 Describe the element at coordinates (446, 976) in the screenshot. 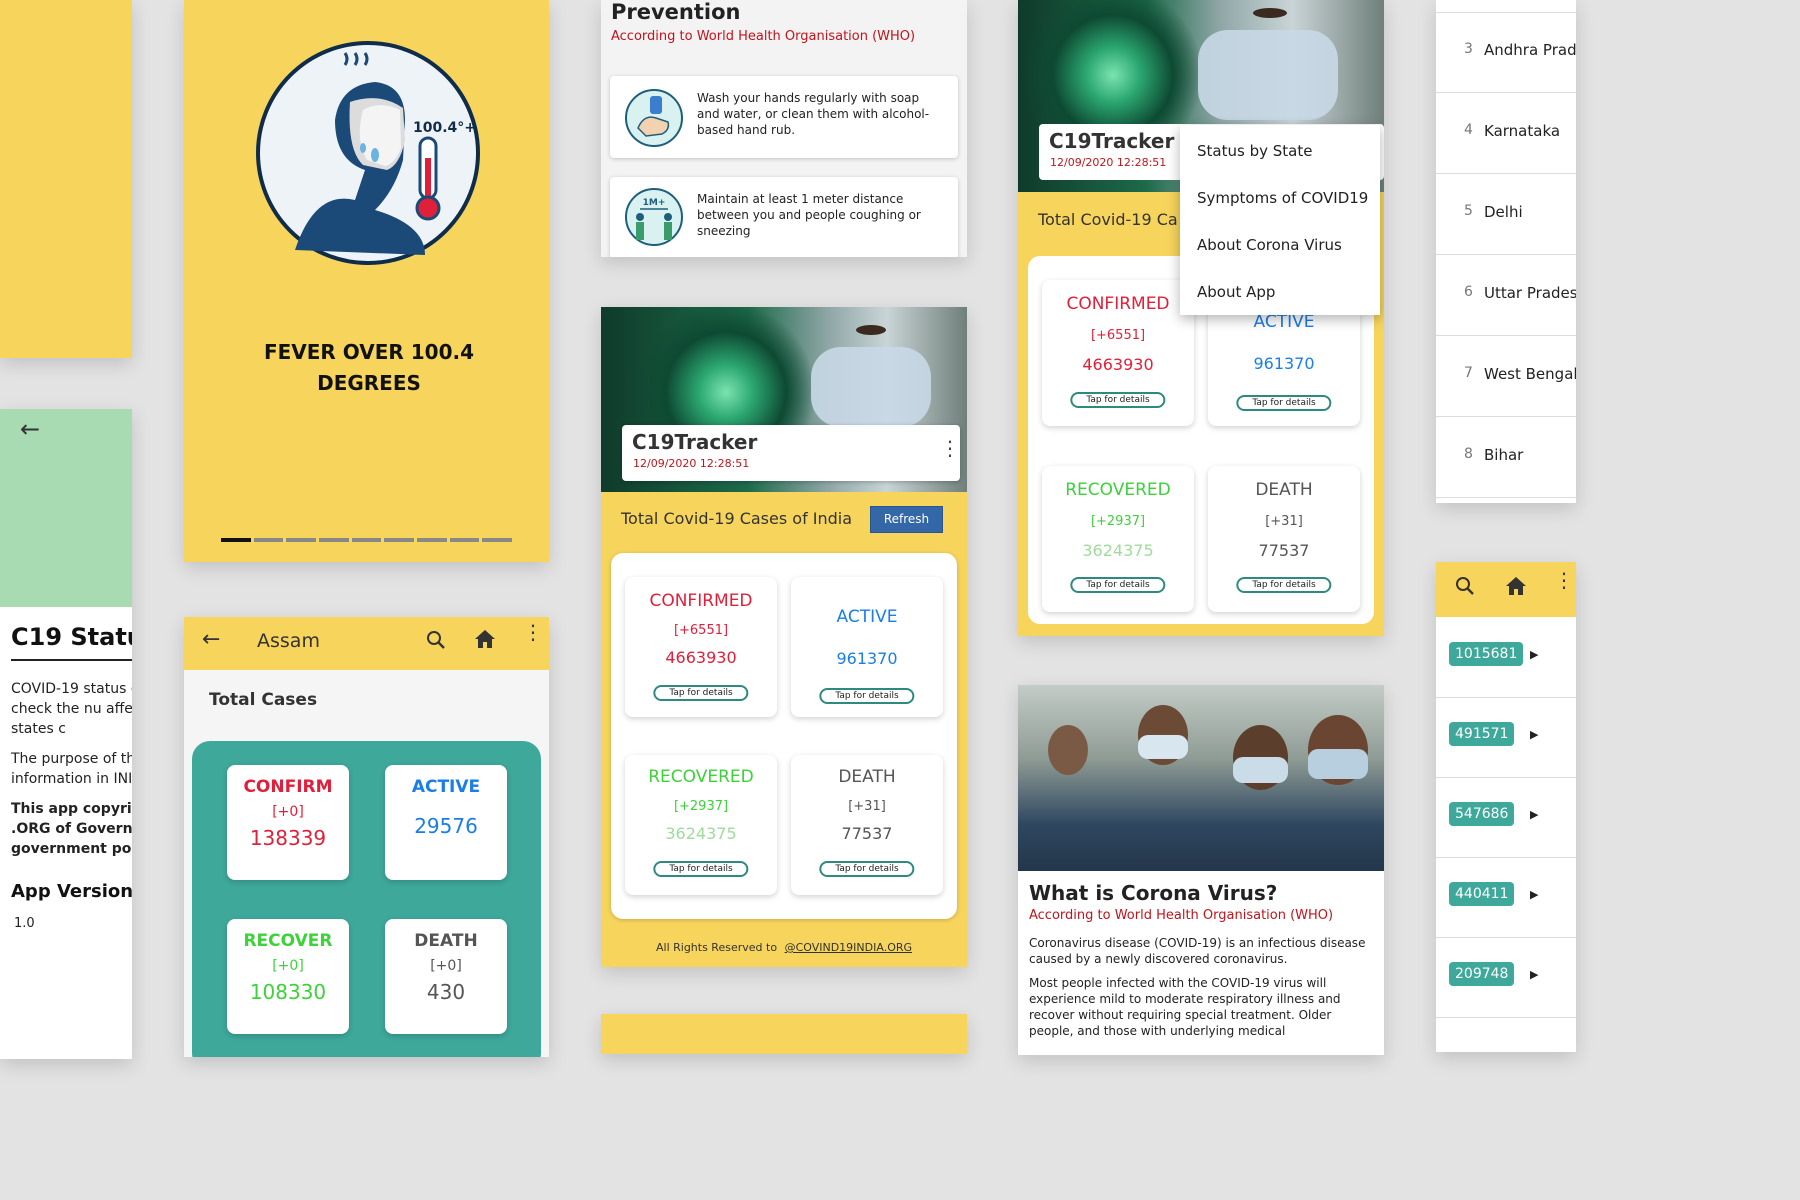

I see `state-death-card: DEATH [+0] 430` at that location.